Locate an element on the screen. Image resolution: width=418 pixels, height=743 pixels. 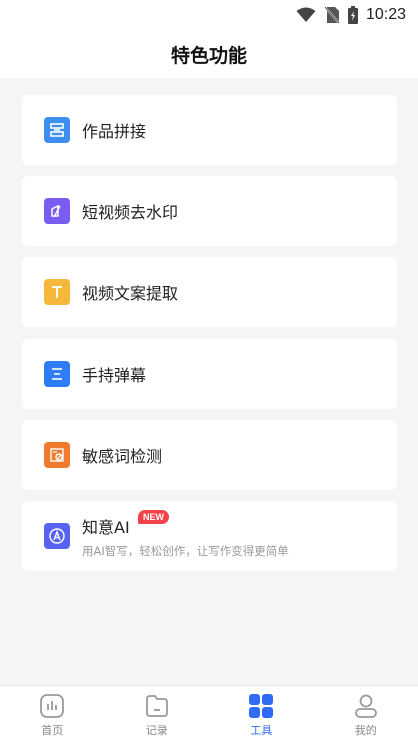
feature-label: 短视频去水印 is located at coordinates (130, 212).